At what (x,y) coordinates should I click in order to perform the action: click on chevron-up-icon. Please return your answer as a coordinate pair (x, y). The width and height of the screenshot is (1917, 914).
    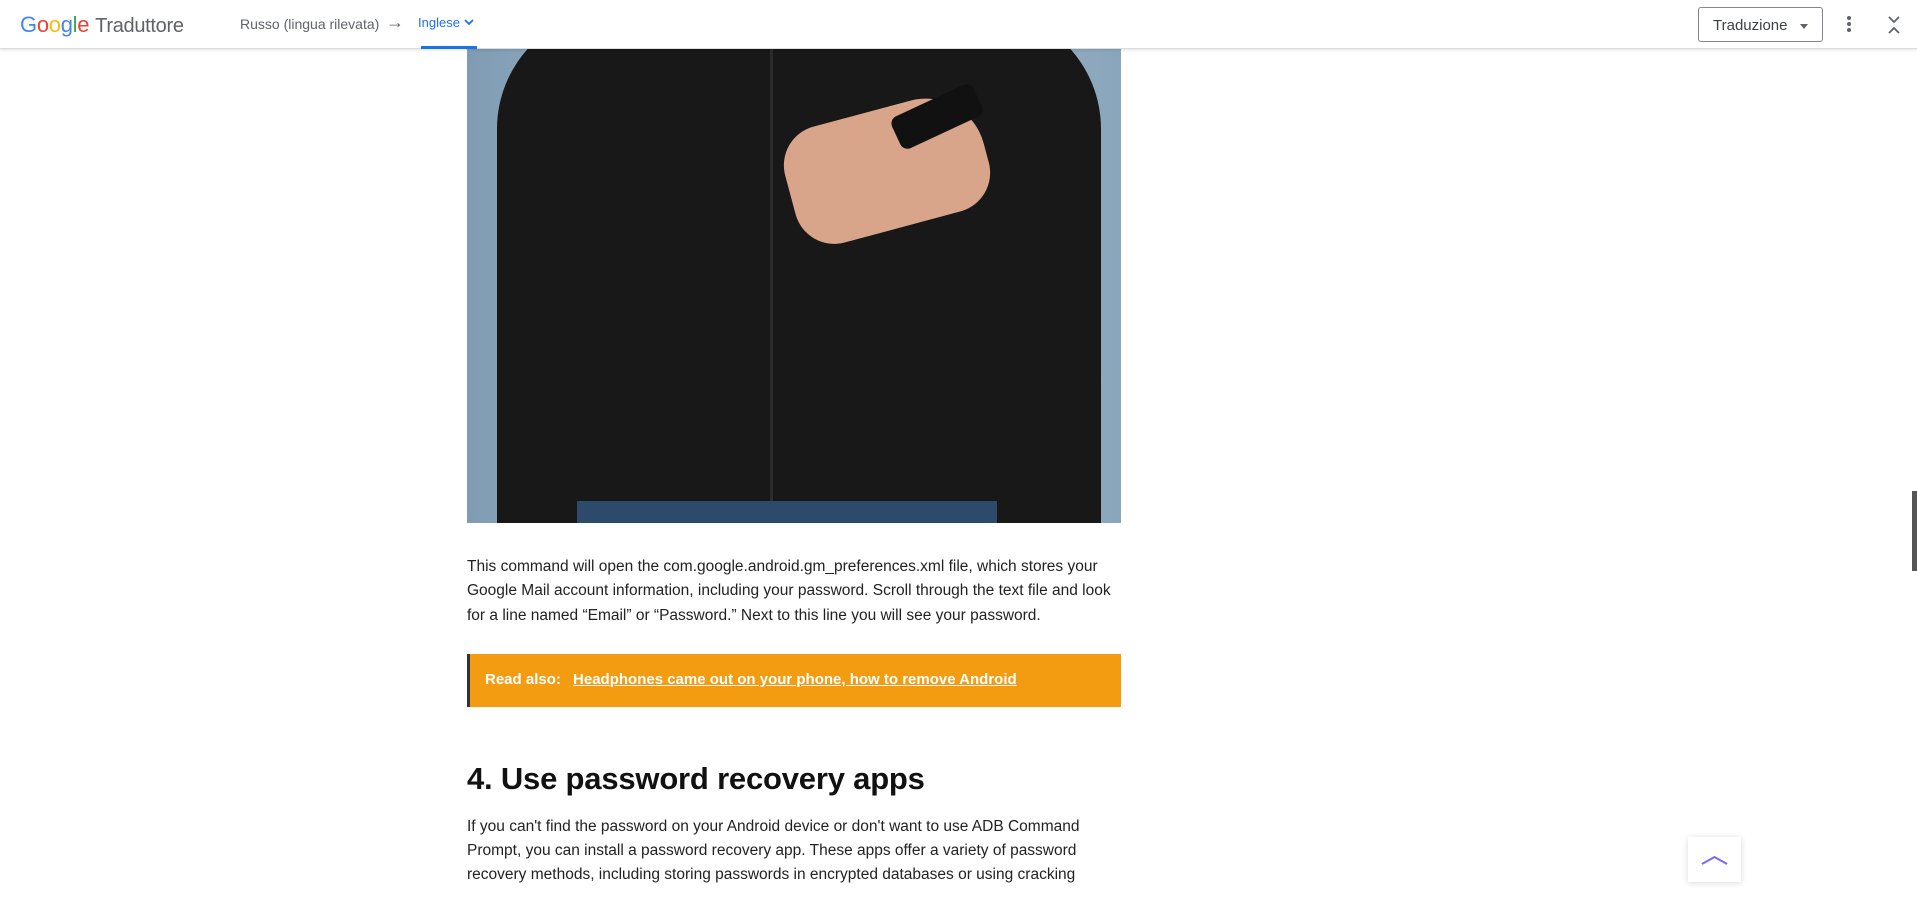
    Looking at the image, I should click on (1714, 860).